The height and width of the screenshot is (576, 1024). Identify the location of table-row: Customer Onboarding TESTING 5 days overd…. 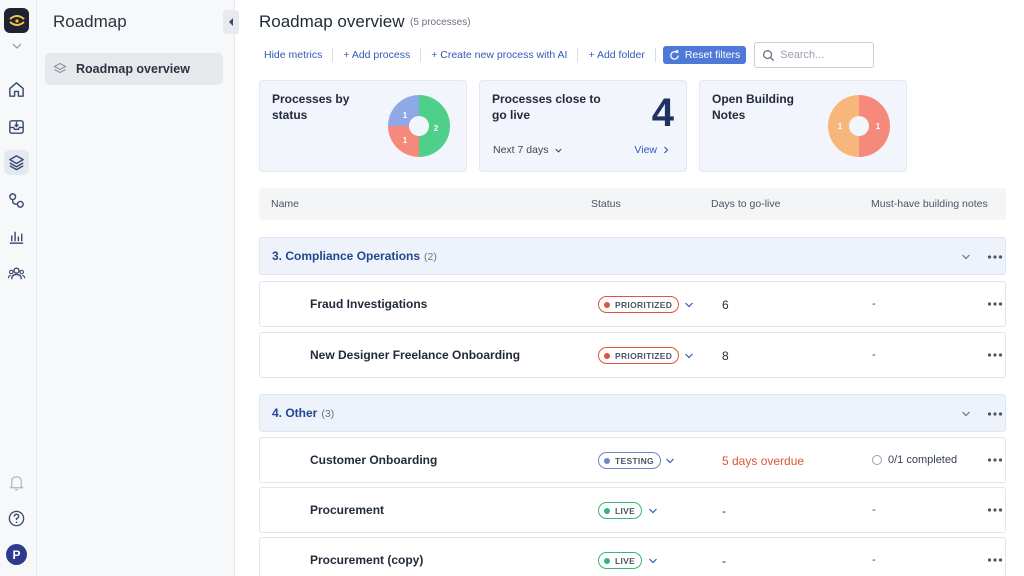
(632, 460).